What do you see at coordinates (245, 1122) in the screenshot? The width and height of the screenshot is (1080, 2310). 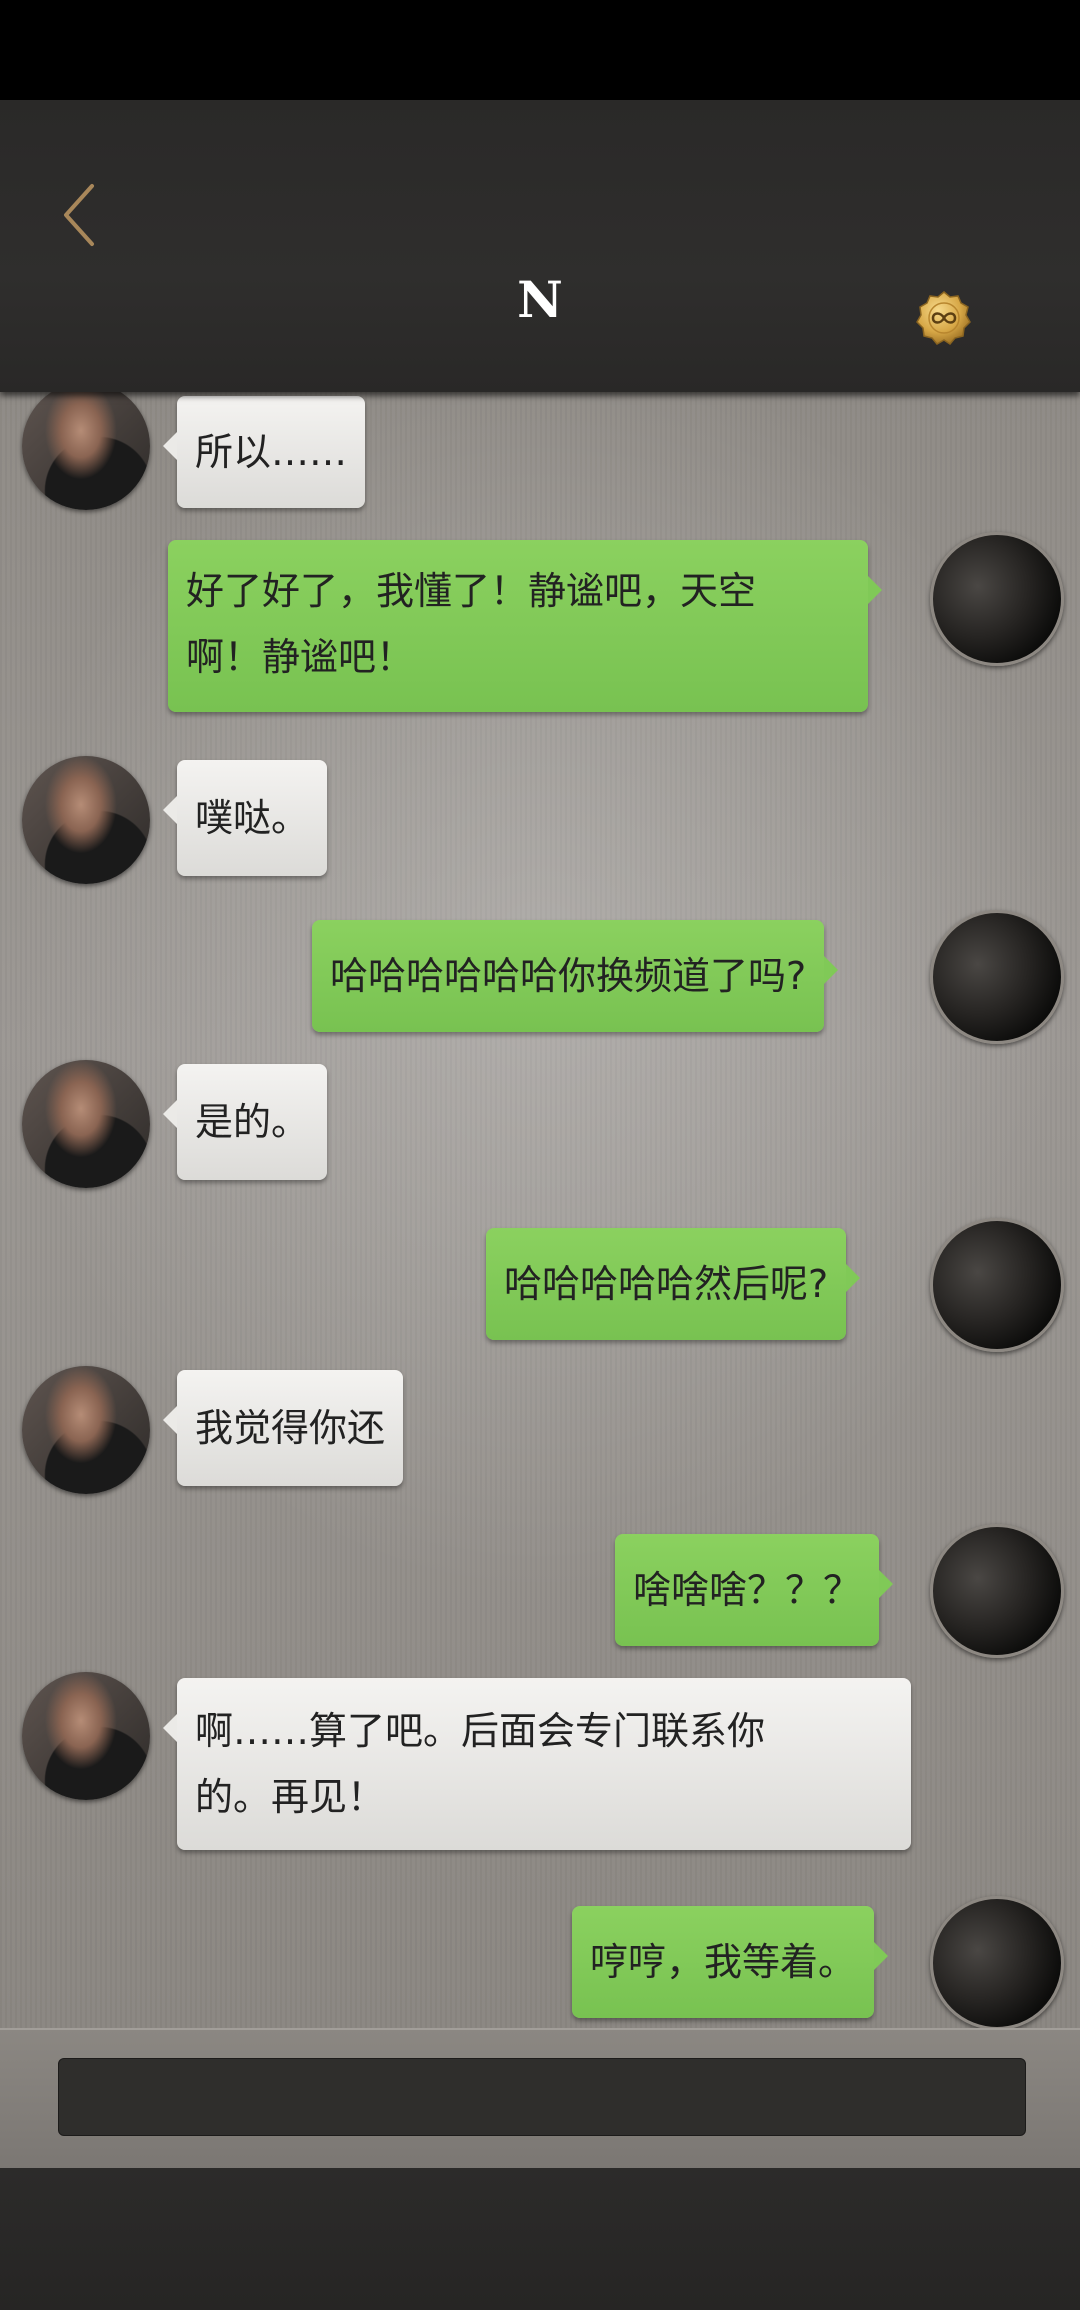 I see `message-bubble: 是的。` at bounding box center [245, 1122].